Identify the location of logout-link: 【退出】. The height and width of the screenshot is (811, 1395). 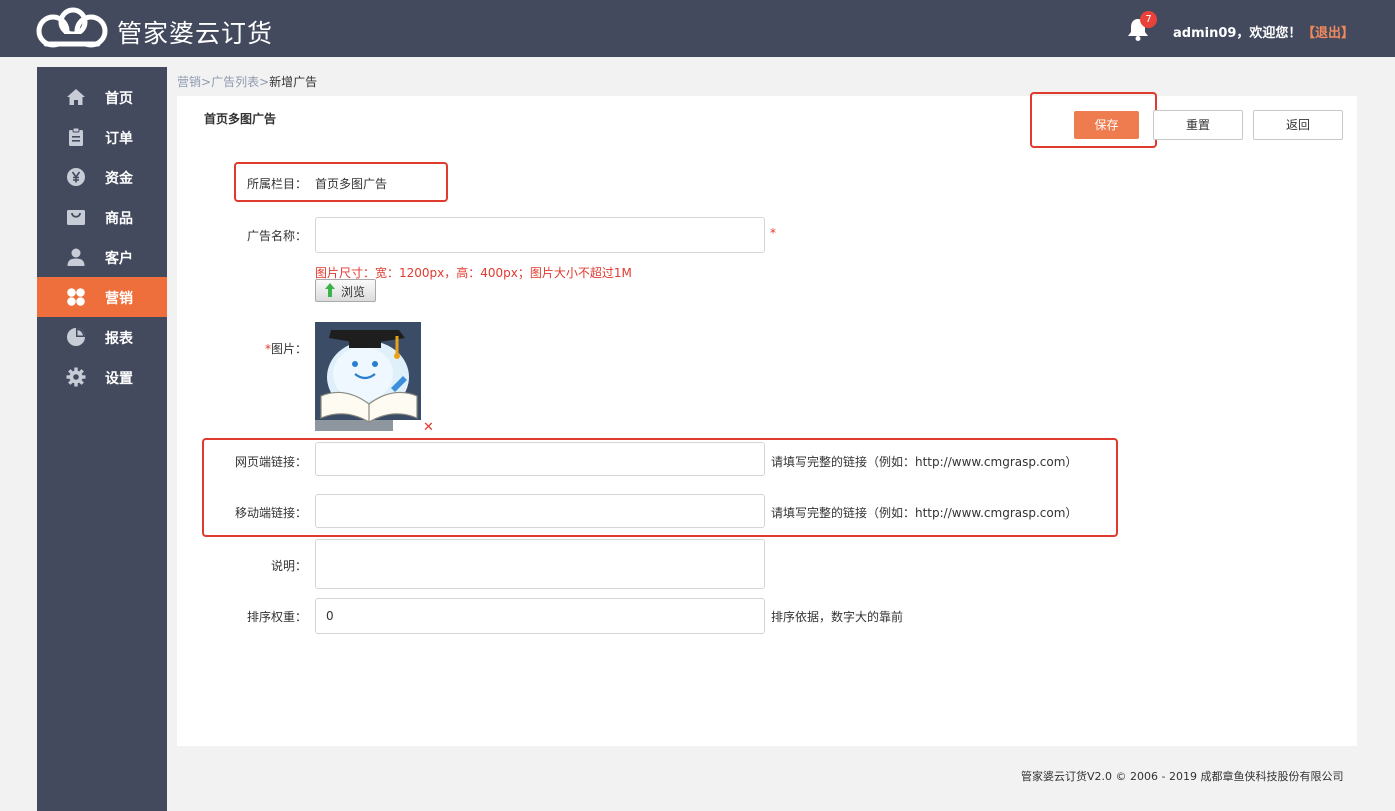
(1328, 31).